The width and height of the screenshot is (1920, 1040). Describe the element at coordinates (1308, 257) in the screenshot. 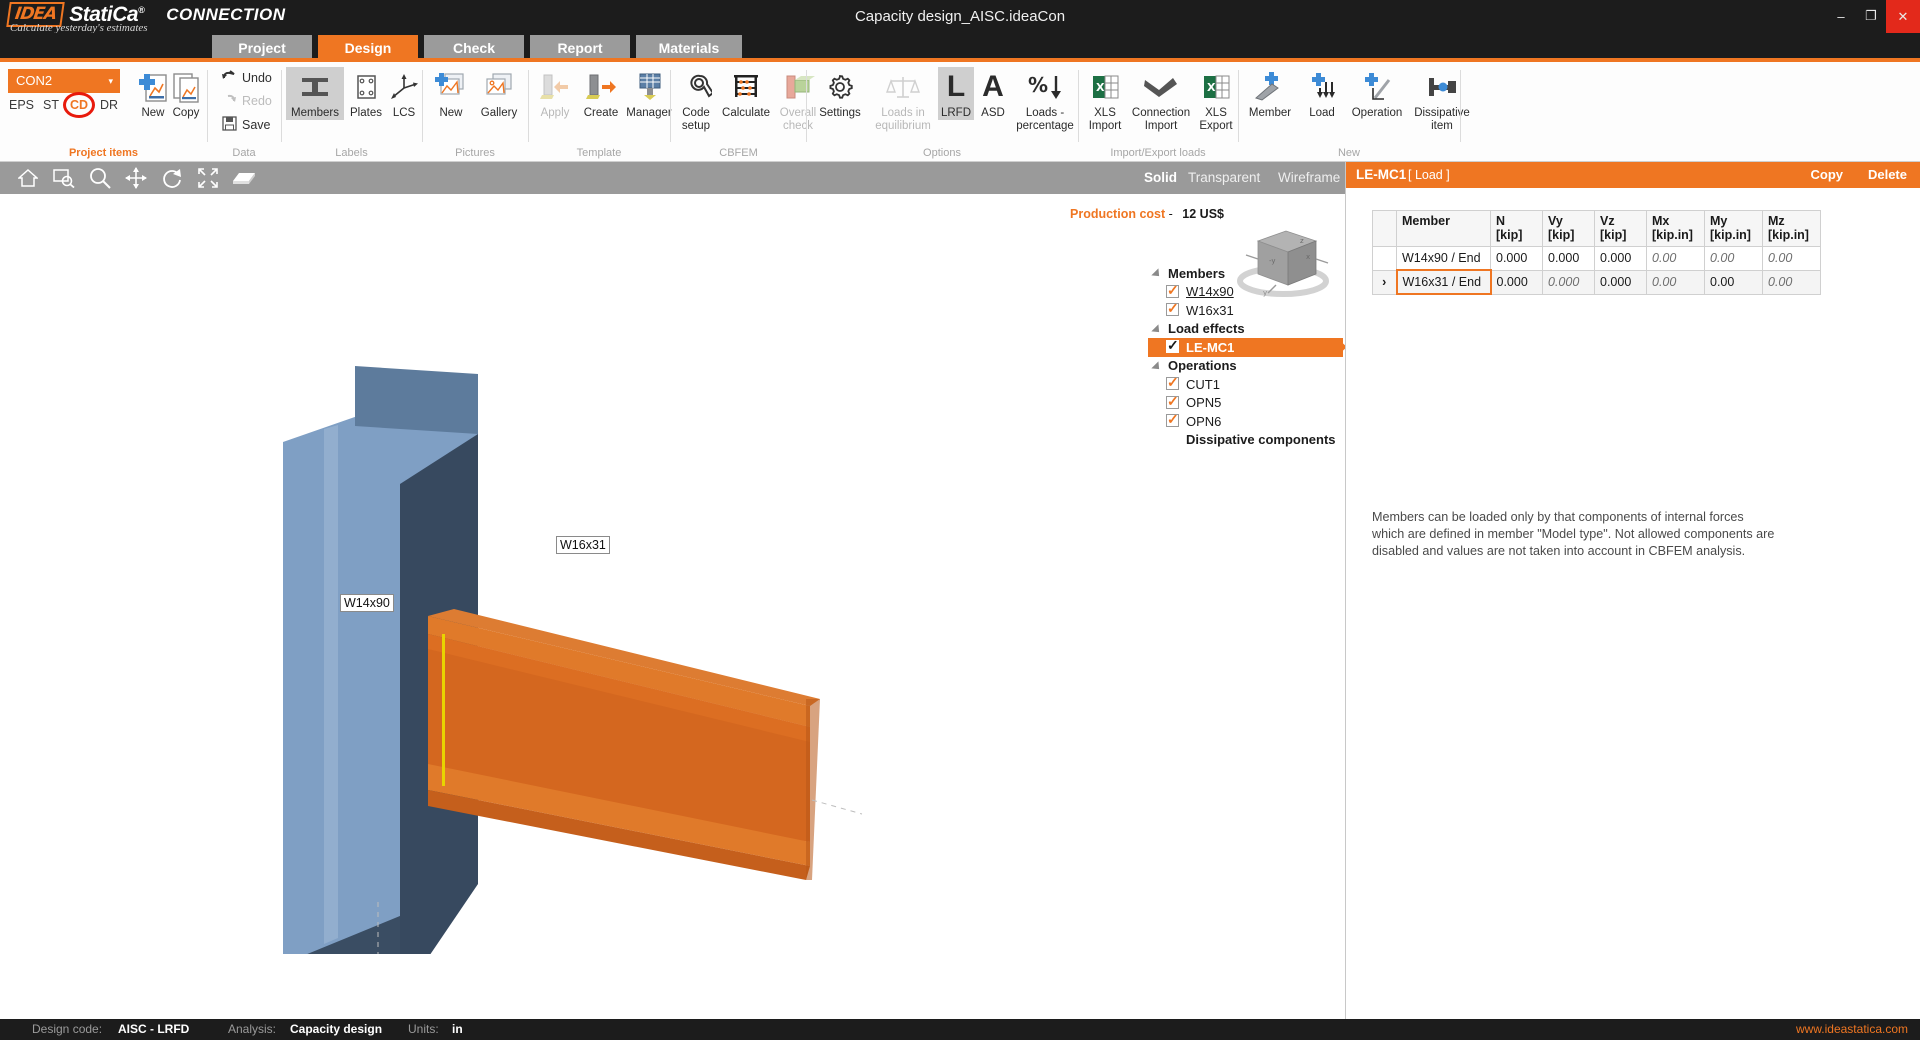

I see `svg-text: x` at that location.